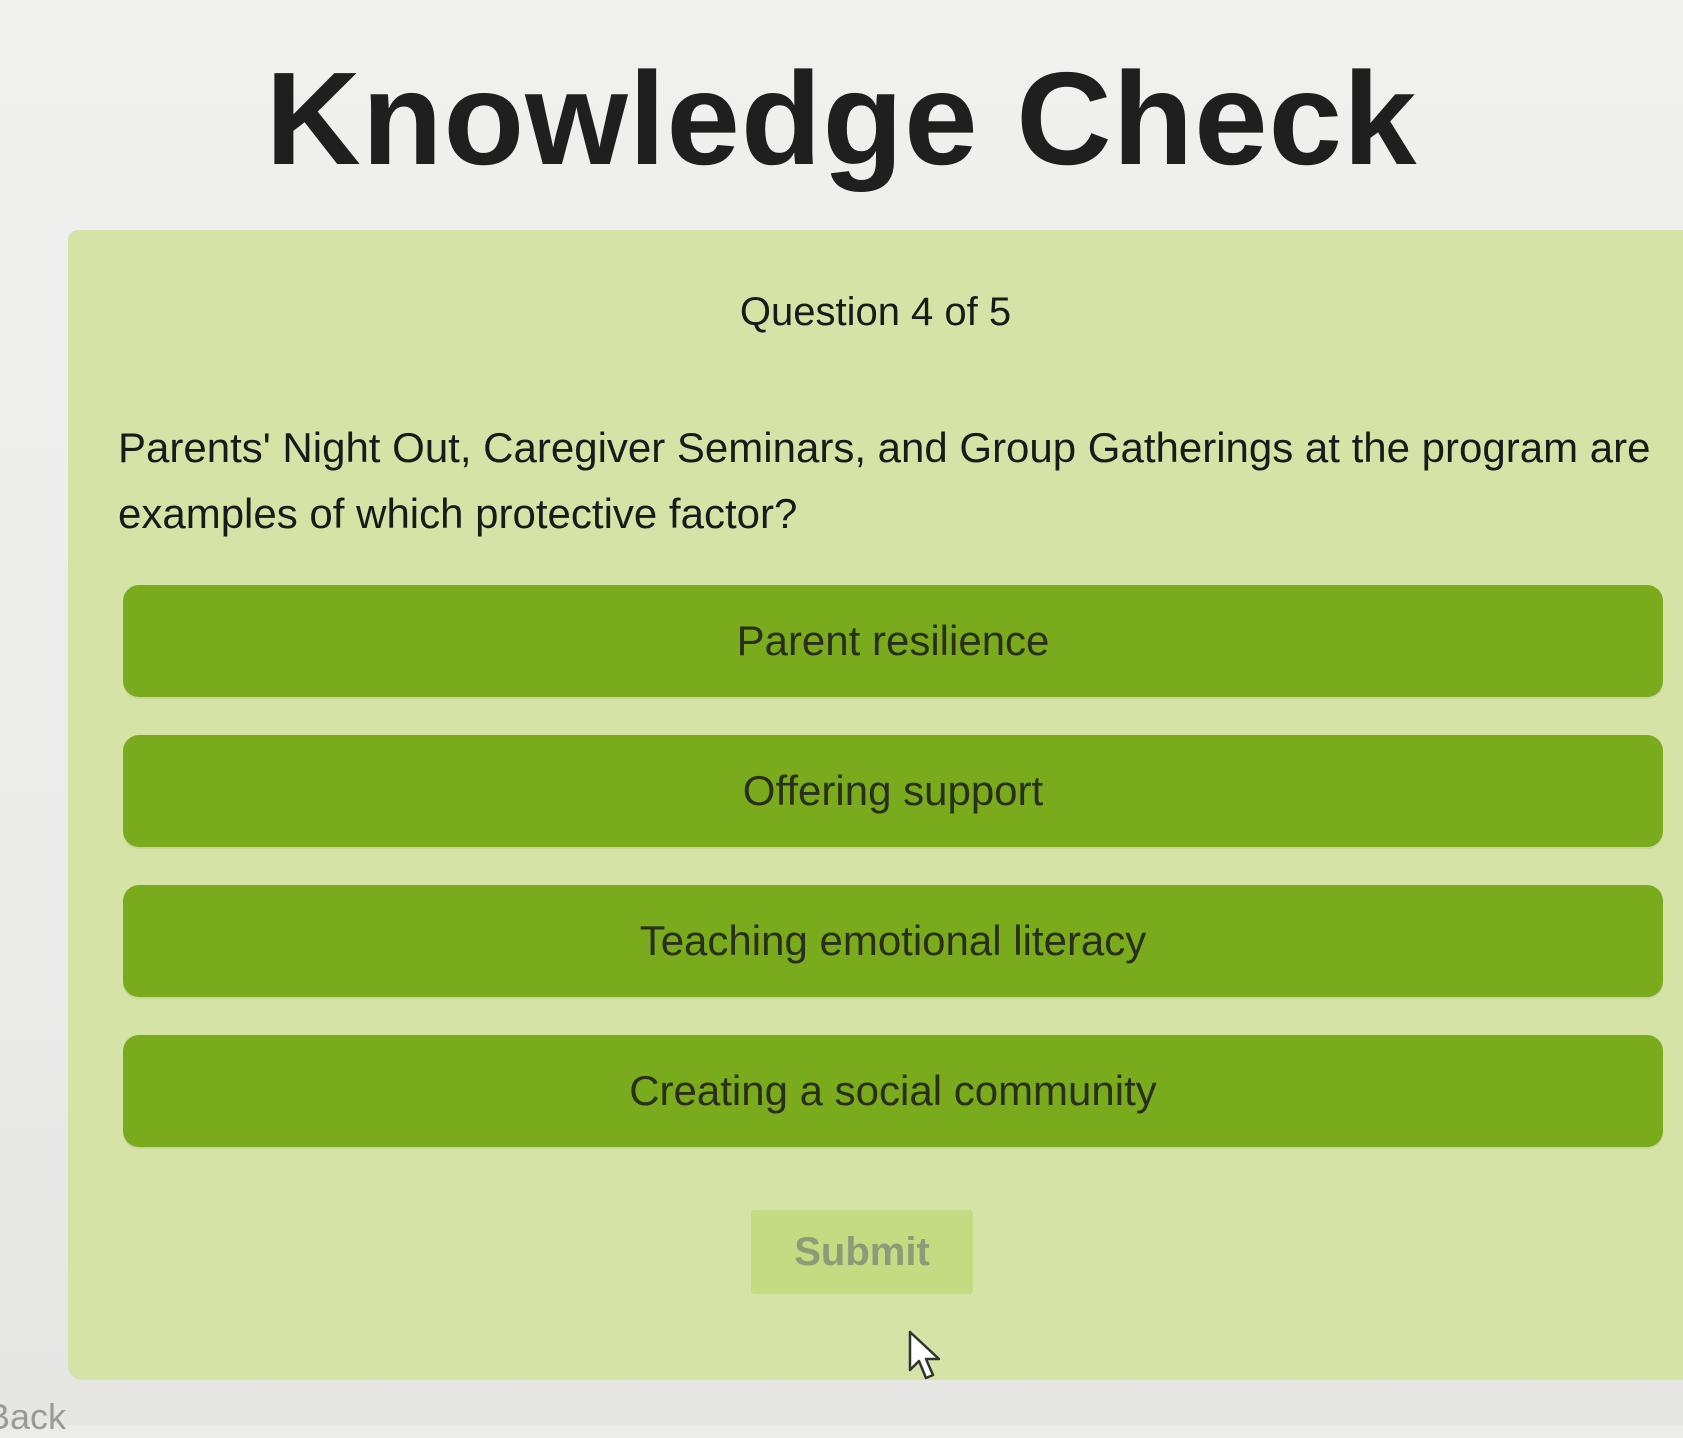  I want to click on answer-option-offering-support: Offering support, so click(893, 791).